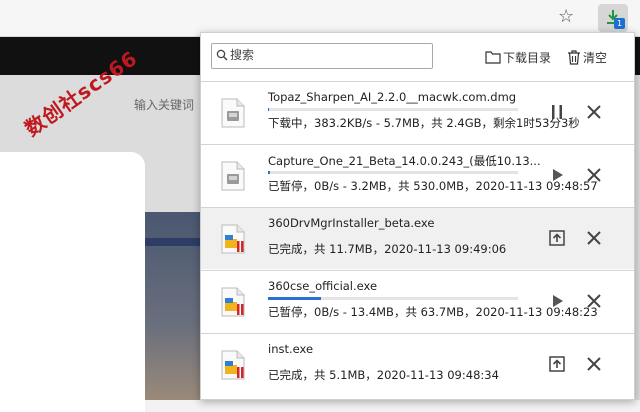 This screenshot has height=412, width=640. I want to click on clear-label: 清空, so click(595, 57).